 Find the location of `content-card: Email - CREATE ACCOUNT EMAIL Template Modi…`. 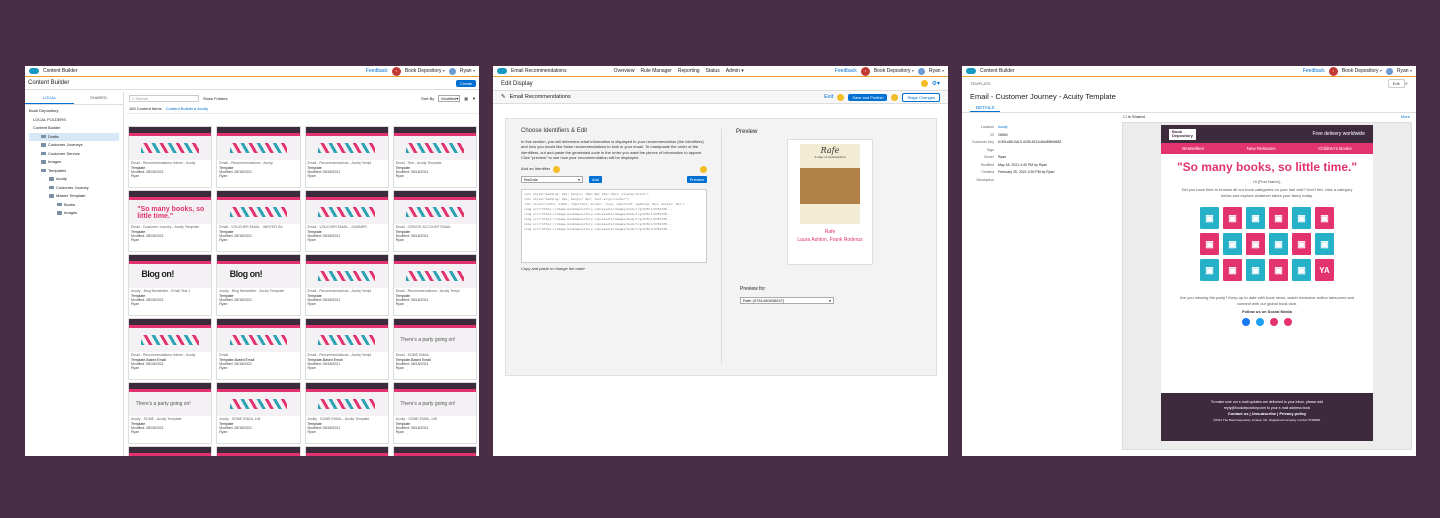

content-card: Email - CREATE ACCOUNT EMAIL Template Modi… is located at coordinates (434, 221).